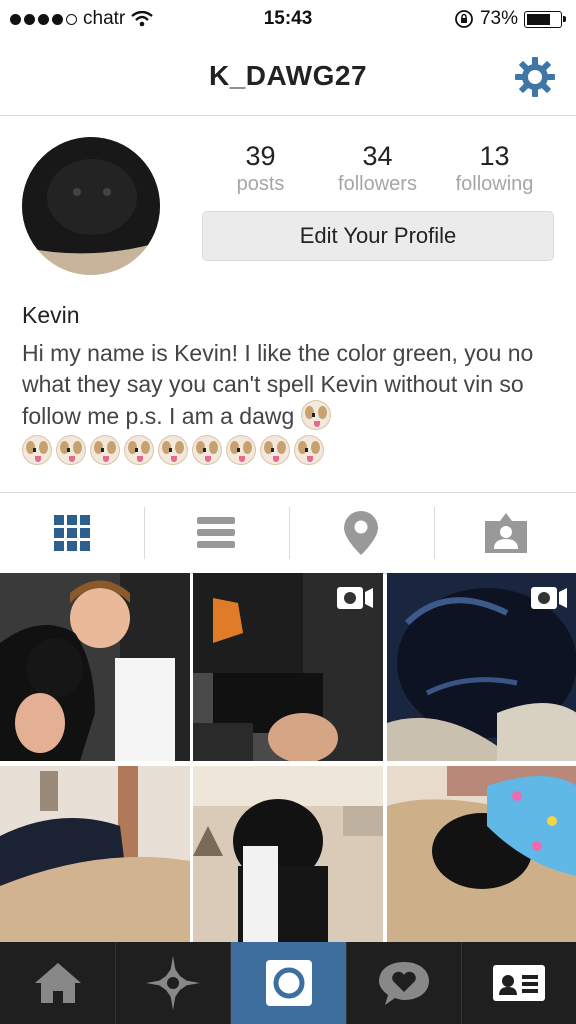 This screenshot has height=1024, width=576. I want to click on nav-profile, so click(518, 983).